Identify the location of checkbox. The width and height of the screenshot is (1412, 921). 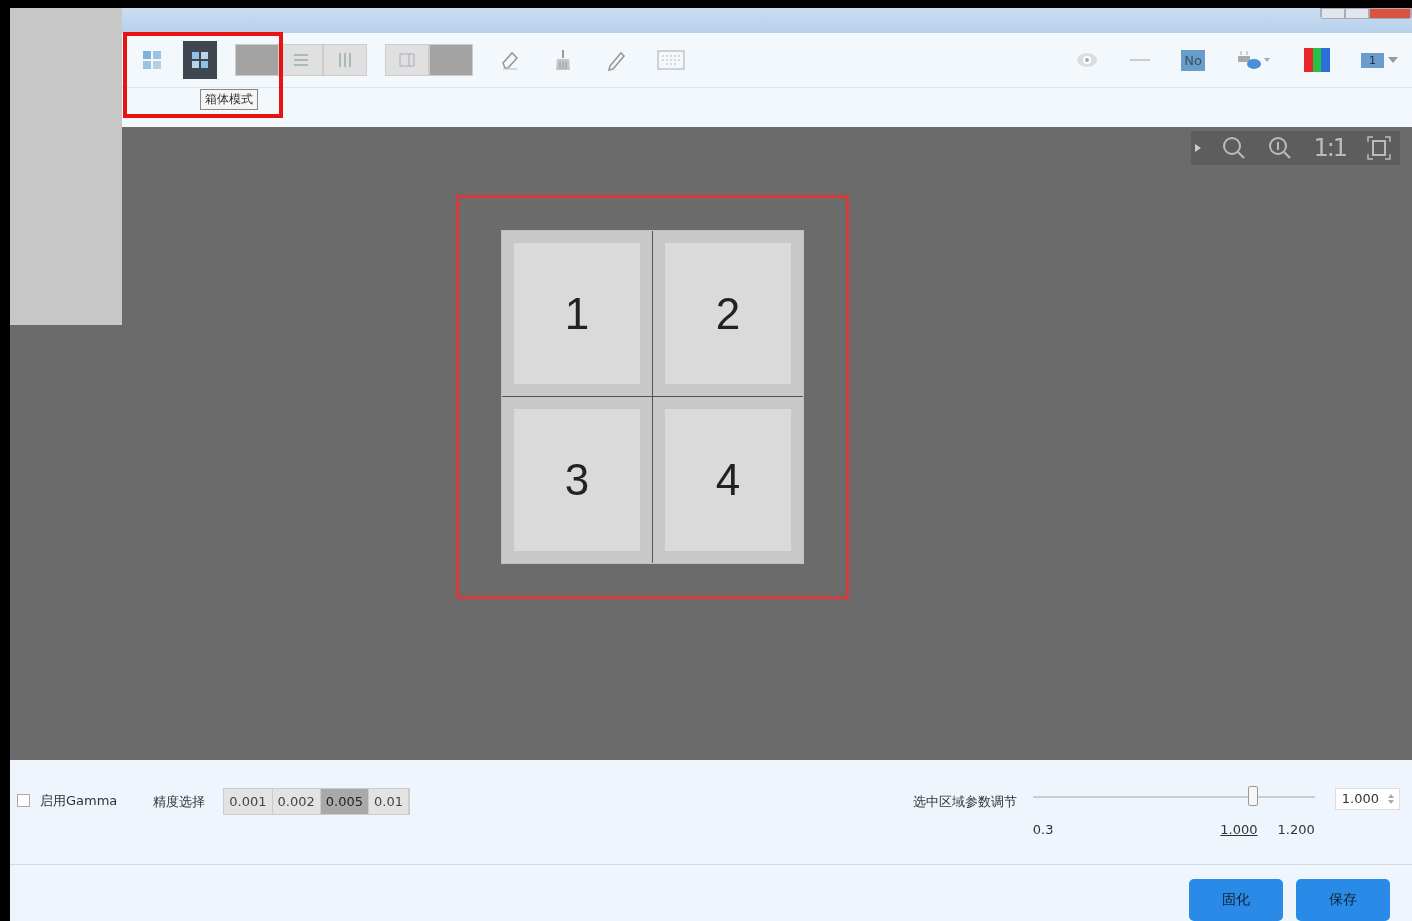
(23, 801).